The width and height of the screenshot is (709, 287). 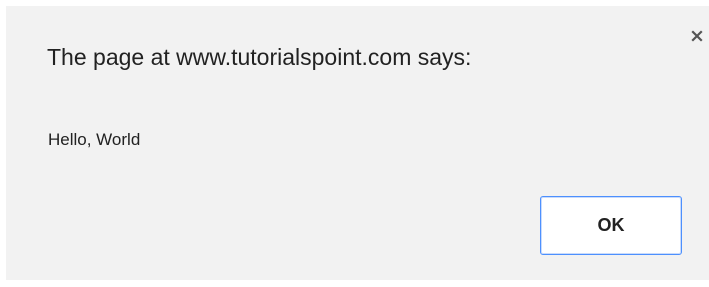 What do you see at coordinates (259, 57) in the screenshot?
I see `dialog-title: The page at www.tutorialspoint.com says:` at bounding box center [259, 57].